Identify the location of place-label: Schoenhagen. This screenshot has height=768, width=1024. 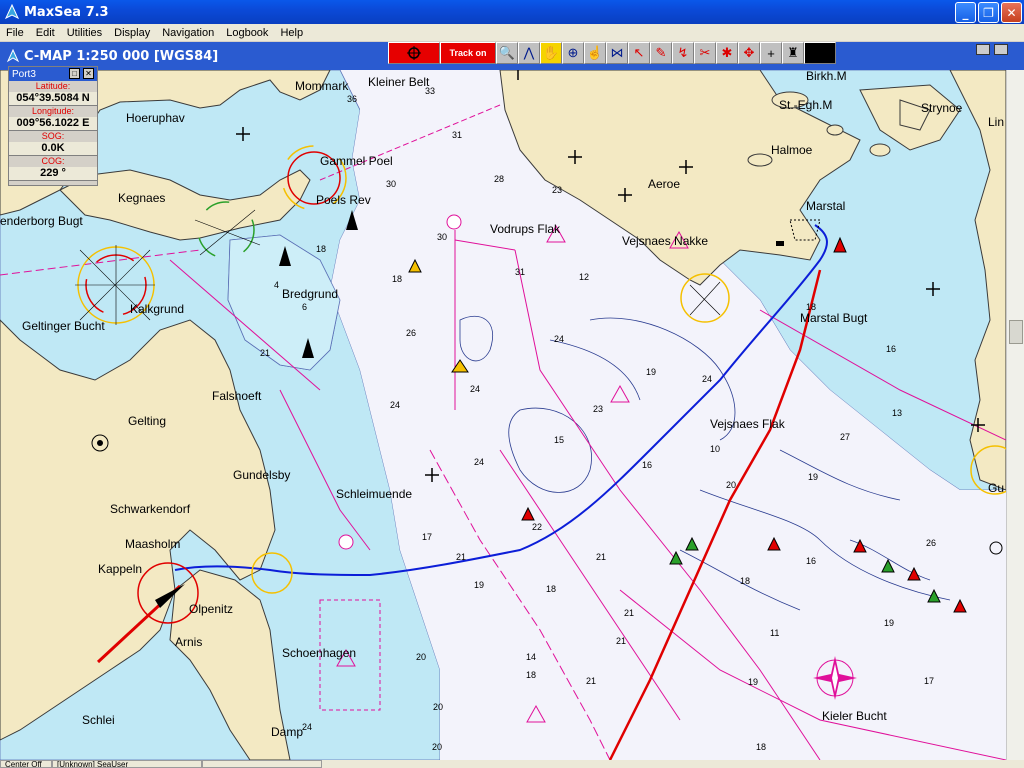
(319, 653).